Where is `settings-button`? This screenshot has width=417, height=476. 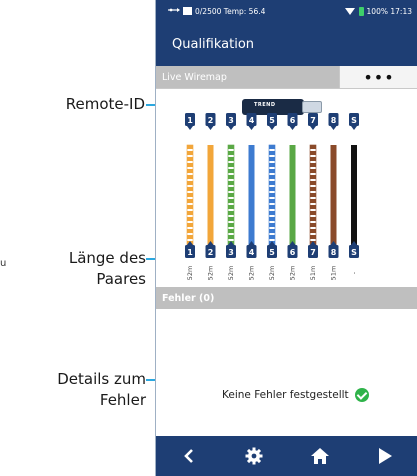 settings-button is located at coordinates (254, 456).